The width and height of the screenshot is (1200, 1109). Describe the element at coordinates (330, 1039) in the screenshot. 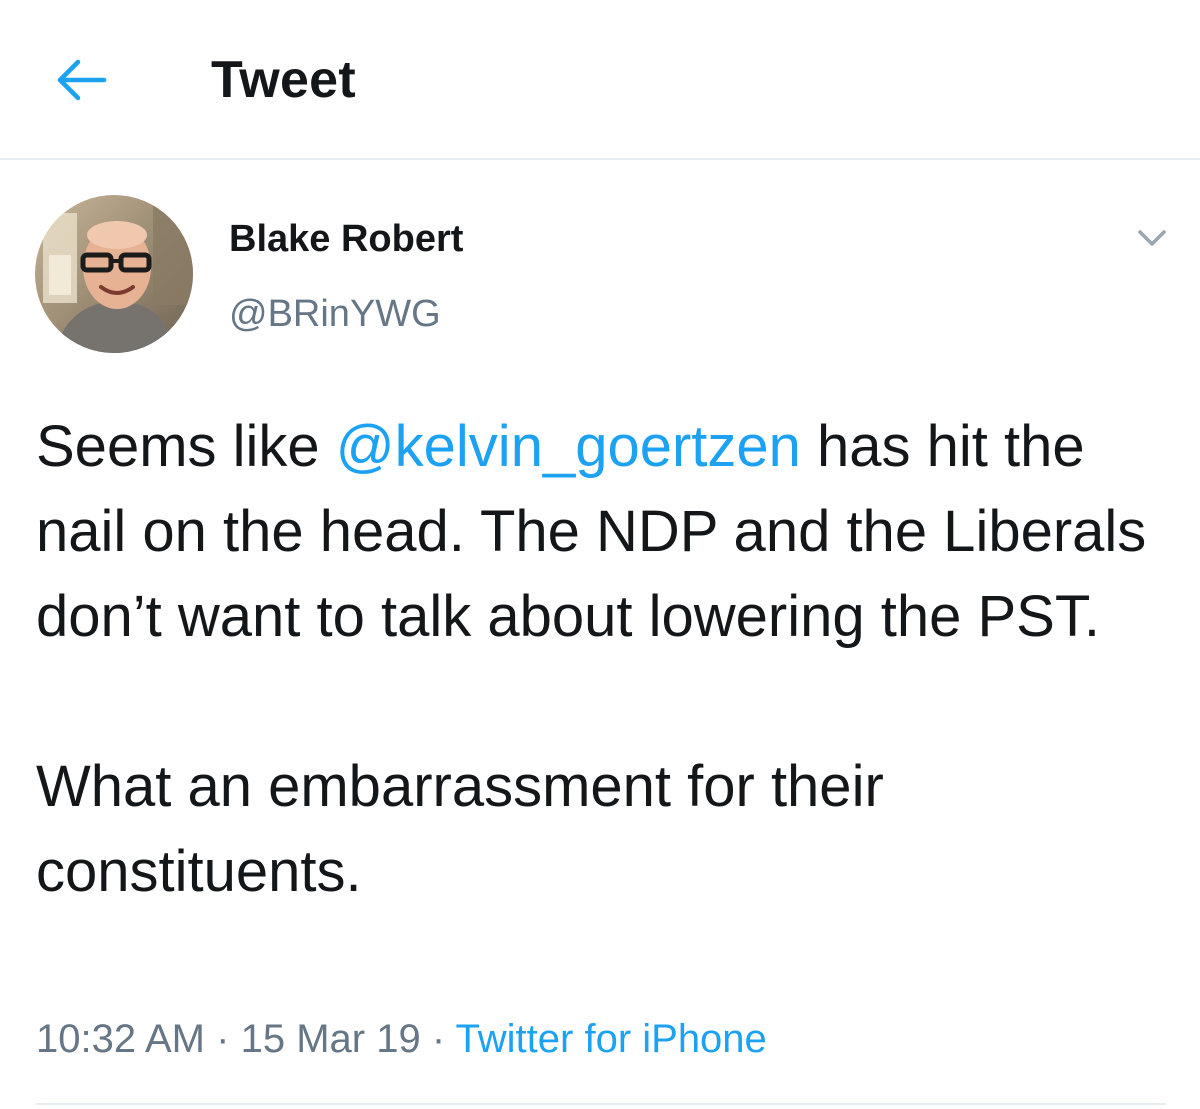

I see `tweet-date: 15 Mar 19` at that location.